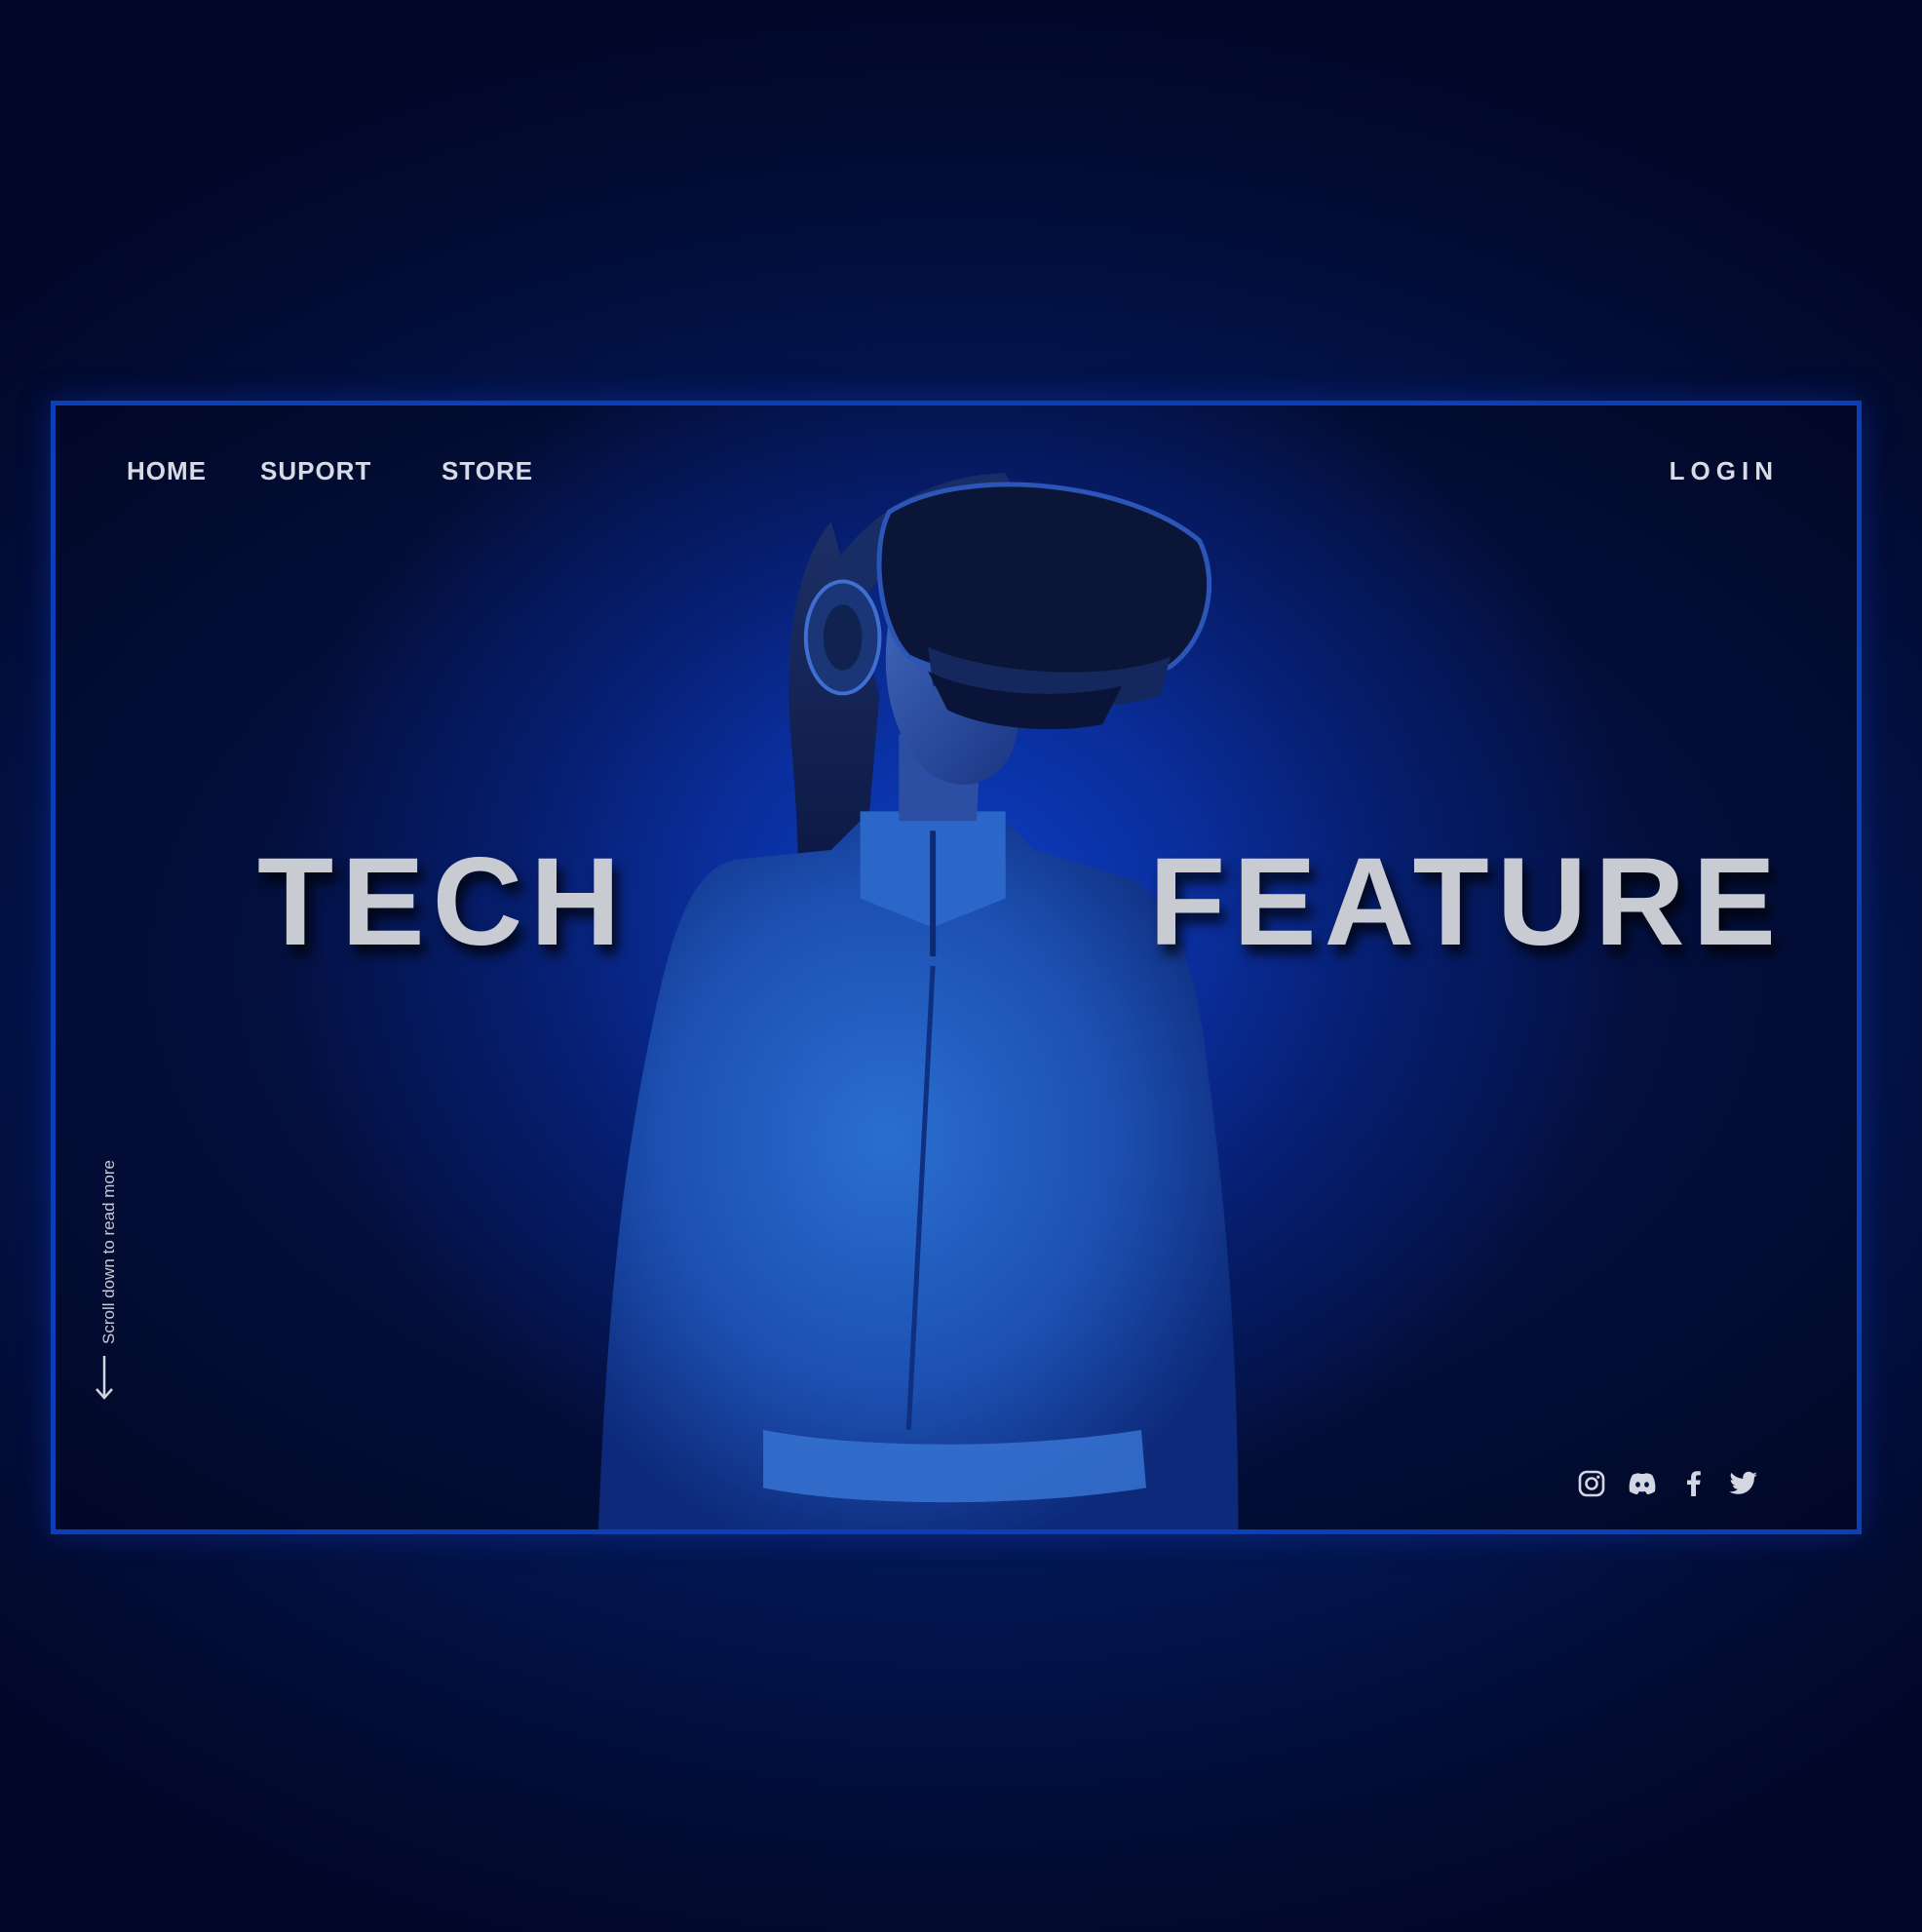 This screenshot has width=1922, height=1932. What do you see at coordinates (315, 470) in the screenshot?
I see `nav-support-link: SUPORT` at bounding box center [315, 470].